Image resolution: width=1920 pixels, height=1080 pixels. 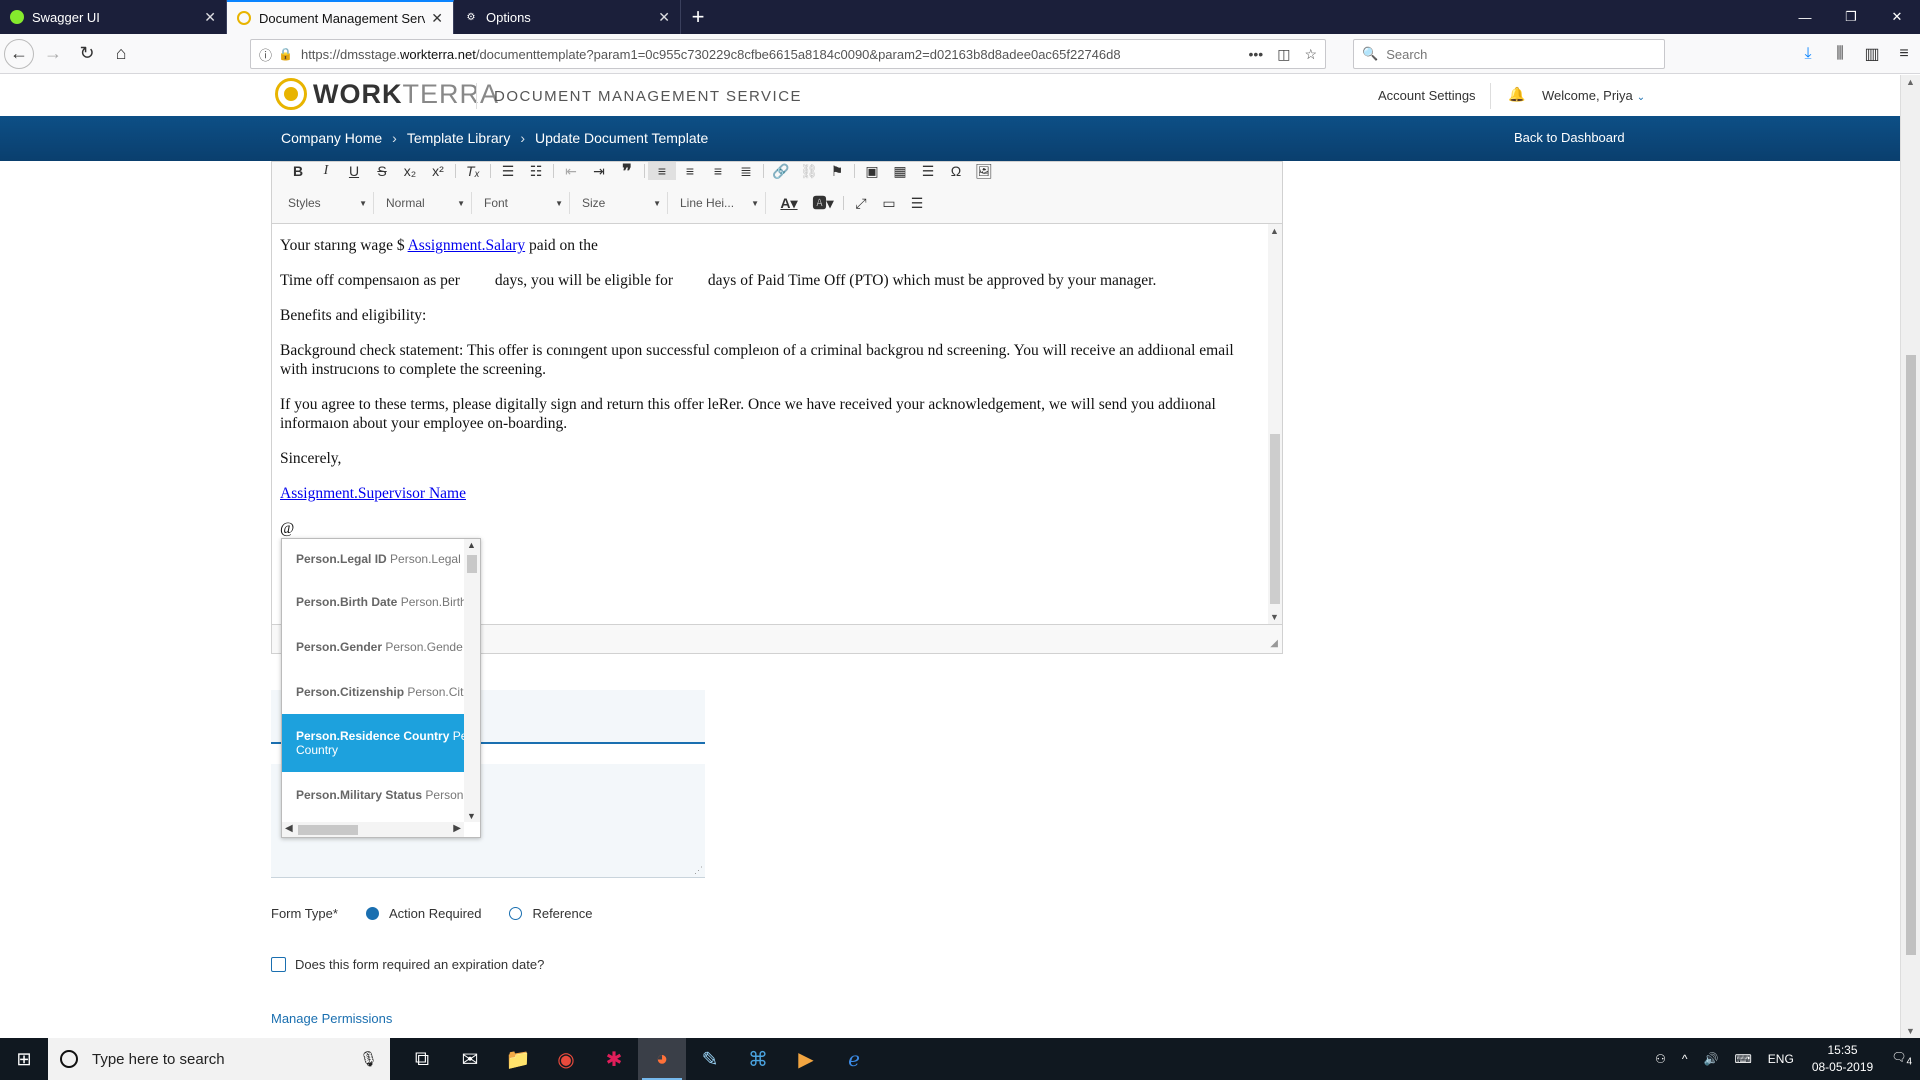 What do you see at coordinates (917, 203) in the screenshot?
I see `show-blocks-icon: ☰` at bounding box center [917, 203].